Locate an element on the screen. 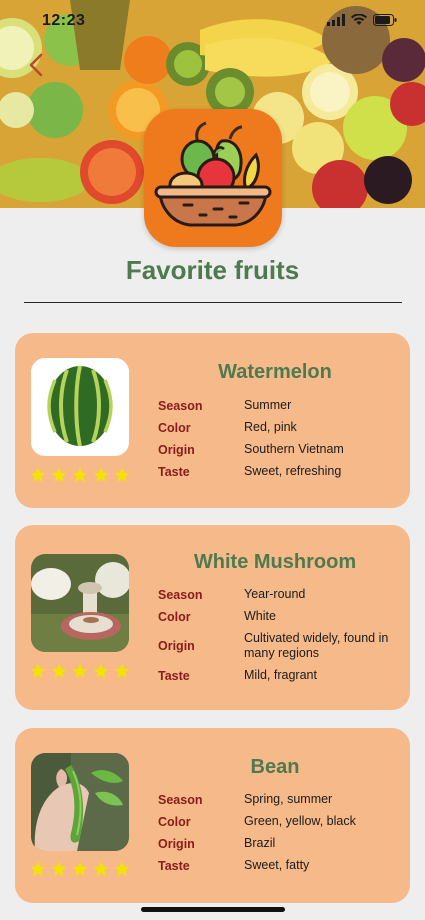  origin-value: Cultivated widely, found in many regions is located at coordinates (316, 645).